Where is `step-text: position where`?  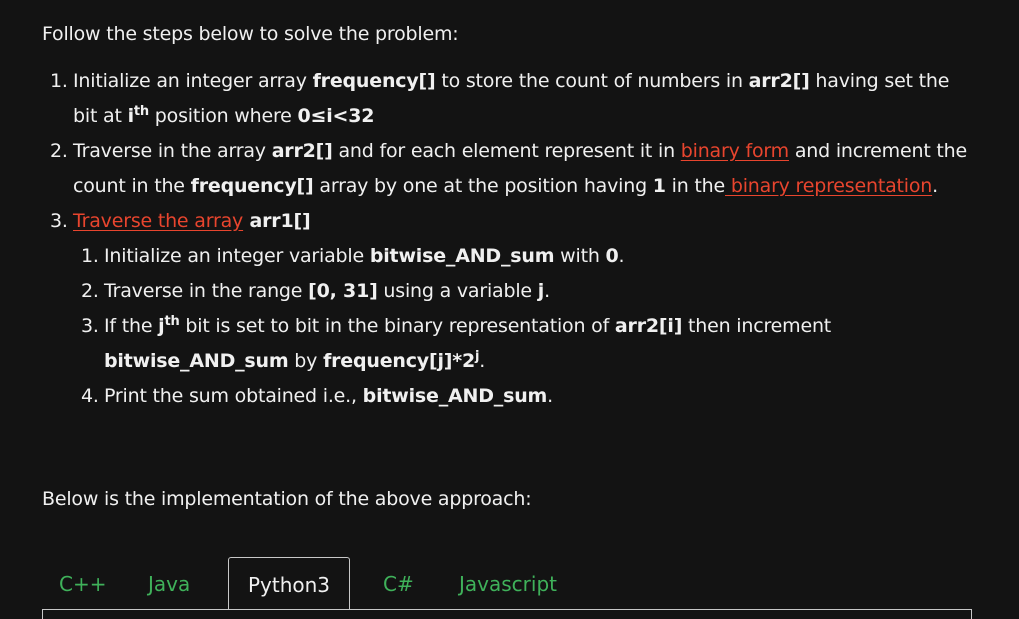
step-text: position where is located at coordinates (223, 116).